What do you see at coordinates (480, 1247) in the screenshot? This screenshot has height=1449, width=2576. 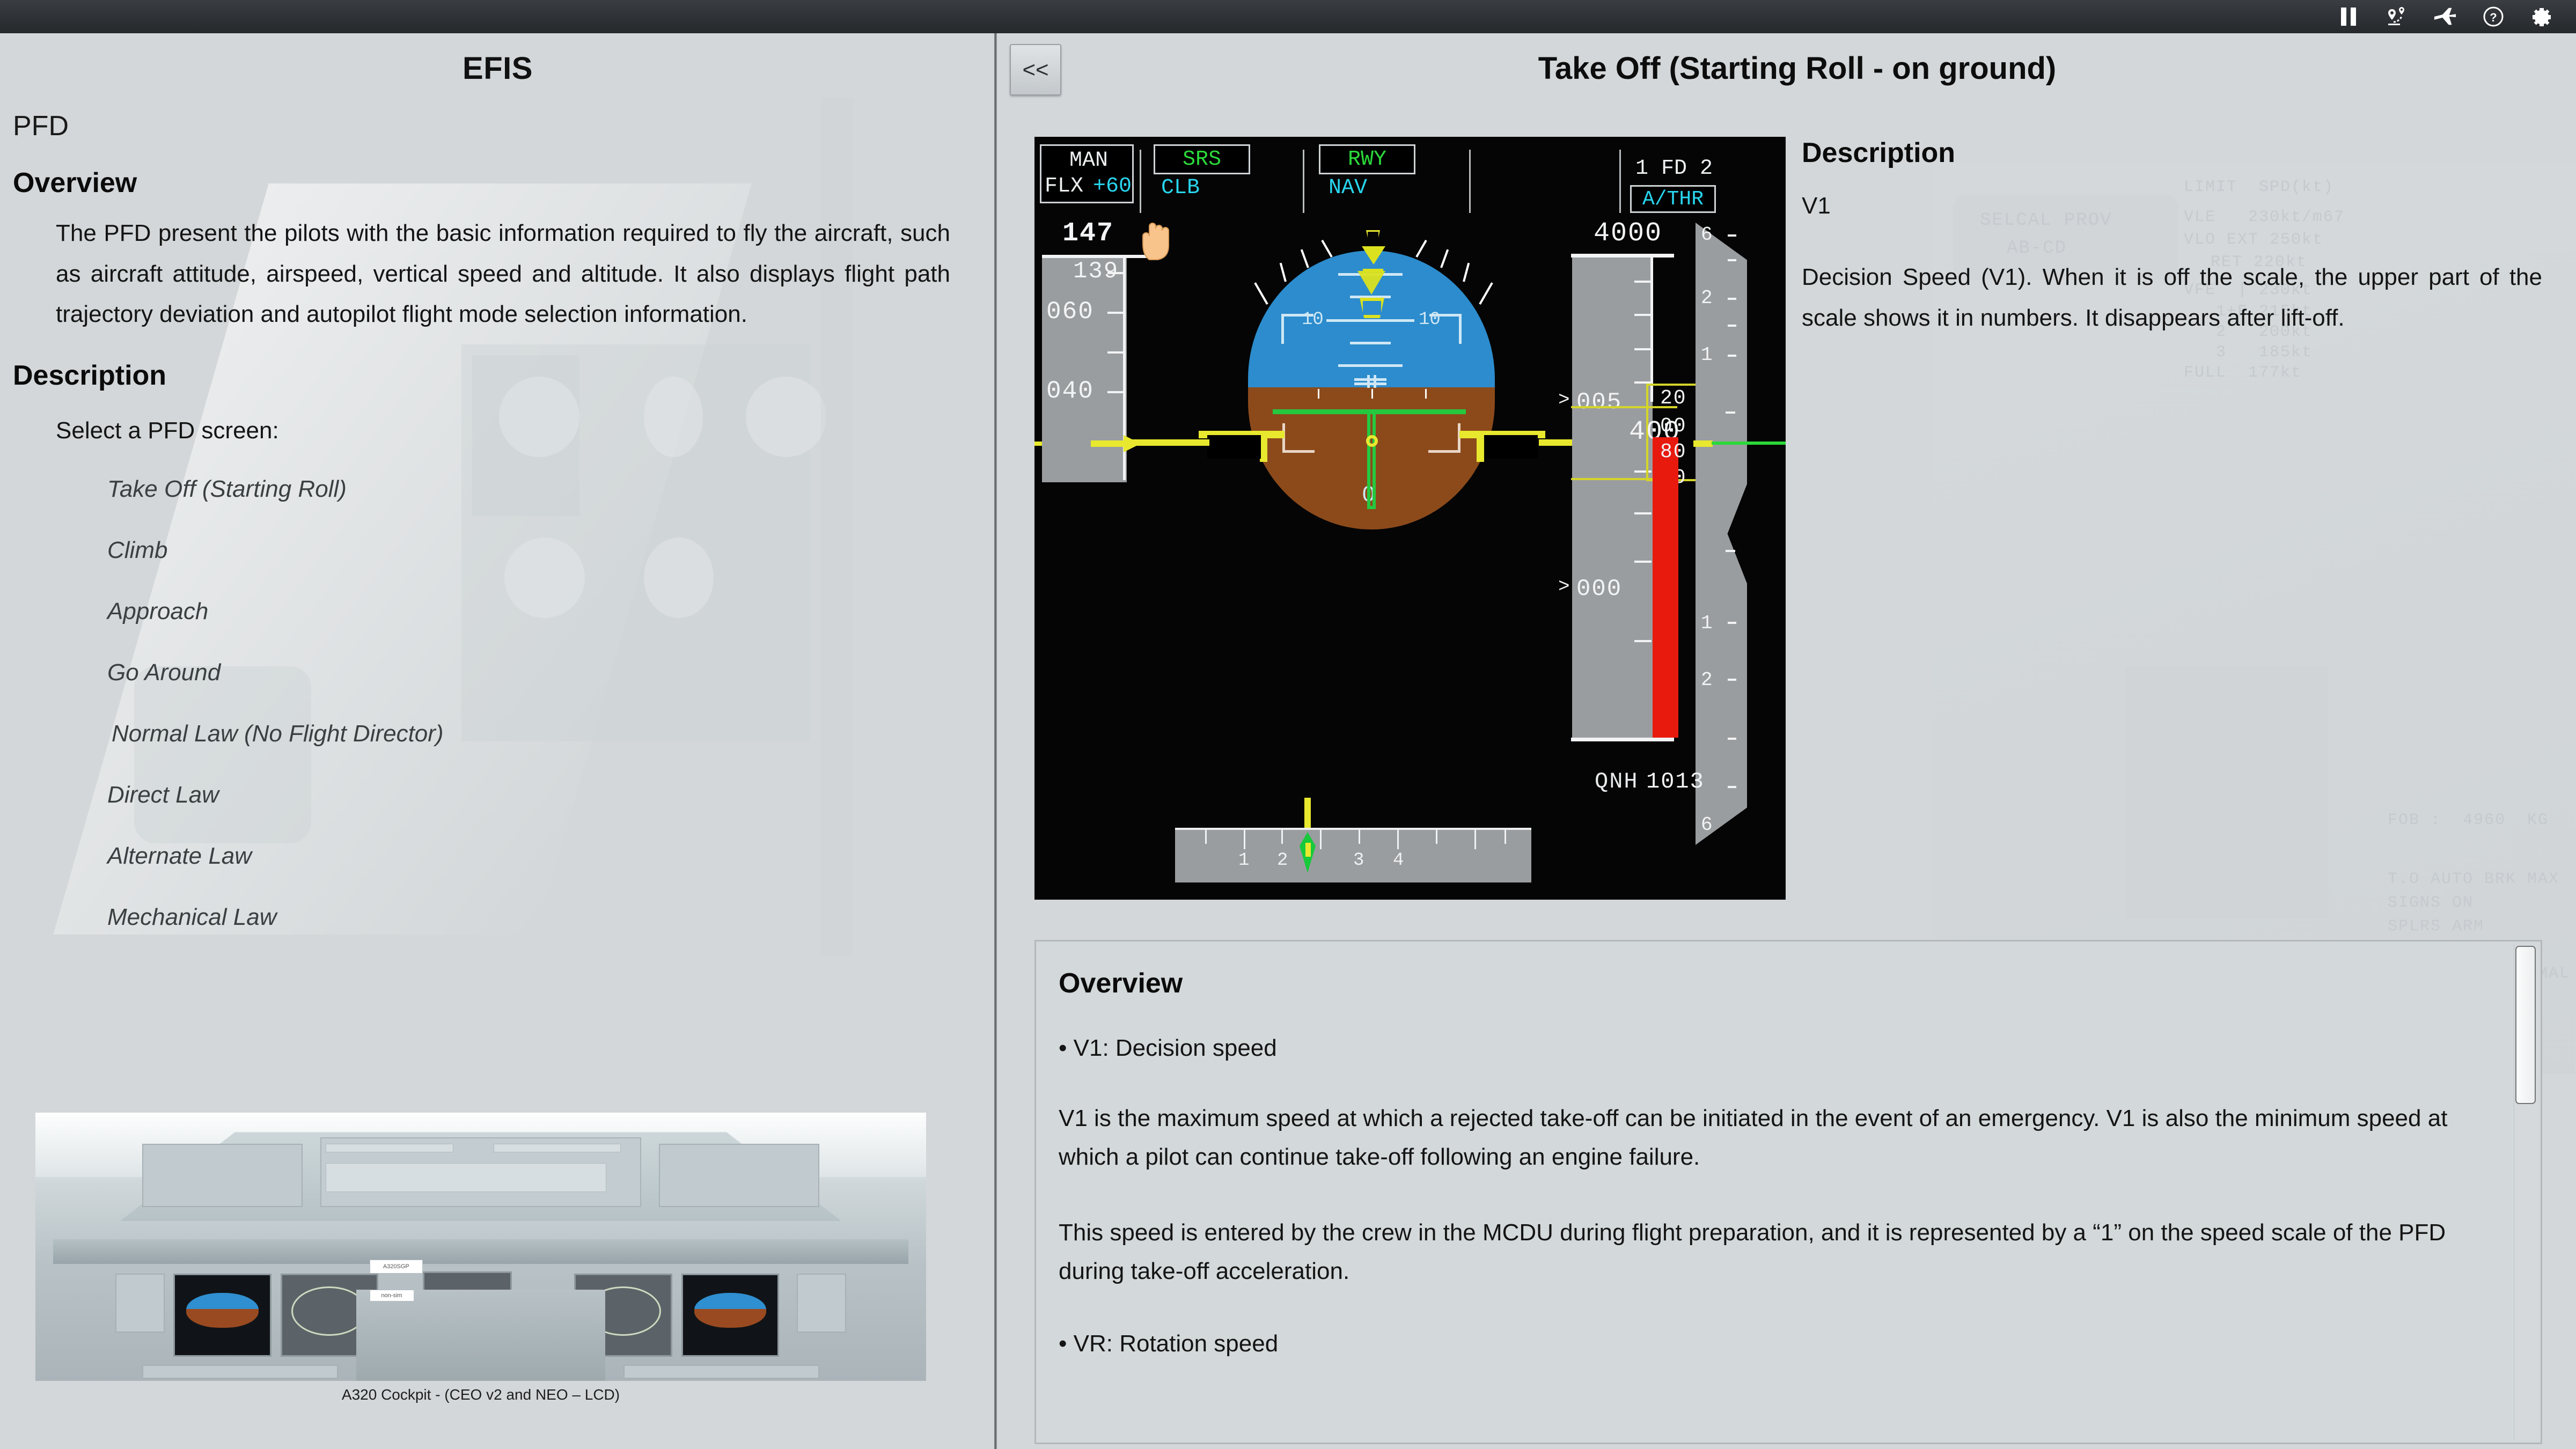 I see `cockpit-photo: A320SGP non-sim` at bounding box center [480, 1247].